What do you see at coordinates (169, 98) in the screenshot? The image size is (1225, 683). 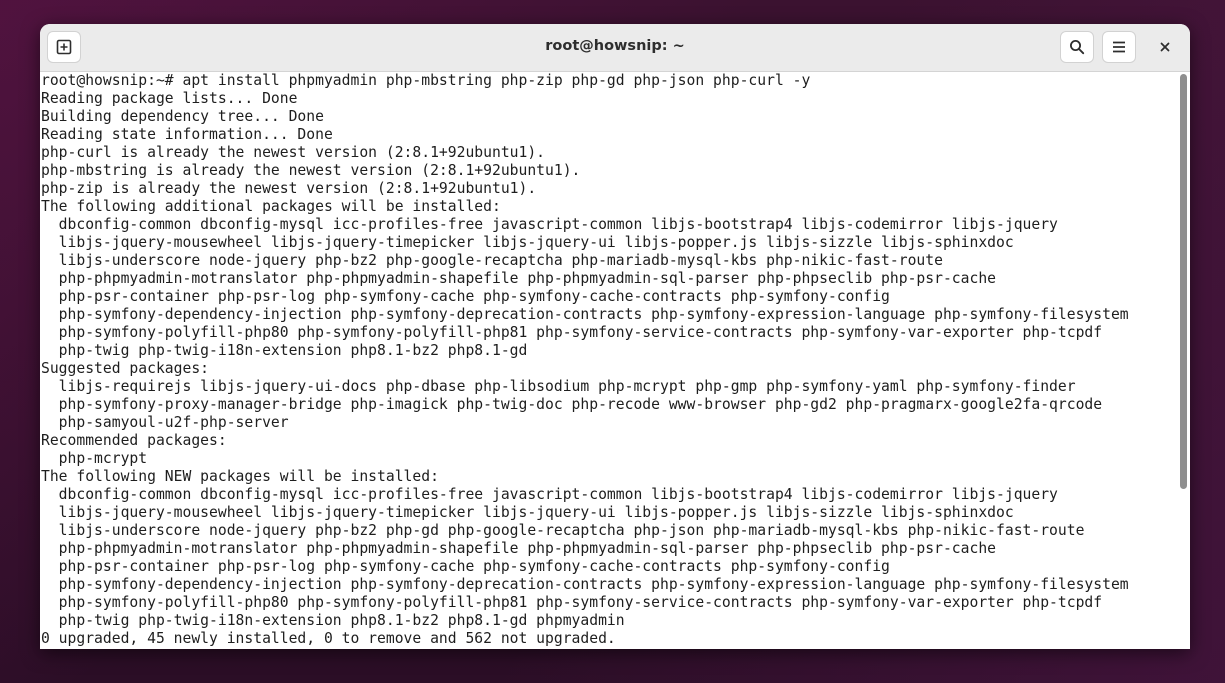 I see `terminal-line: Reading package lists... Done` at bounding box center [169, 98].